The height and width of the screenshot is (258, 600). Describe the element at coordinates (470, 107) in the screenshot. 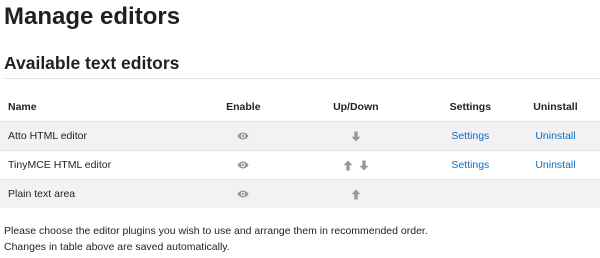

I see `header-settings: Settings` at that location.